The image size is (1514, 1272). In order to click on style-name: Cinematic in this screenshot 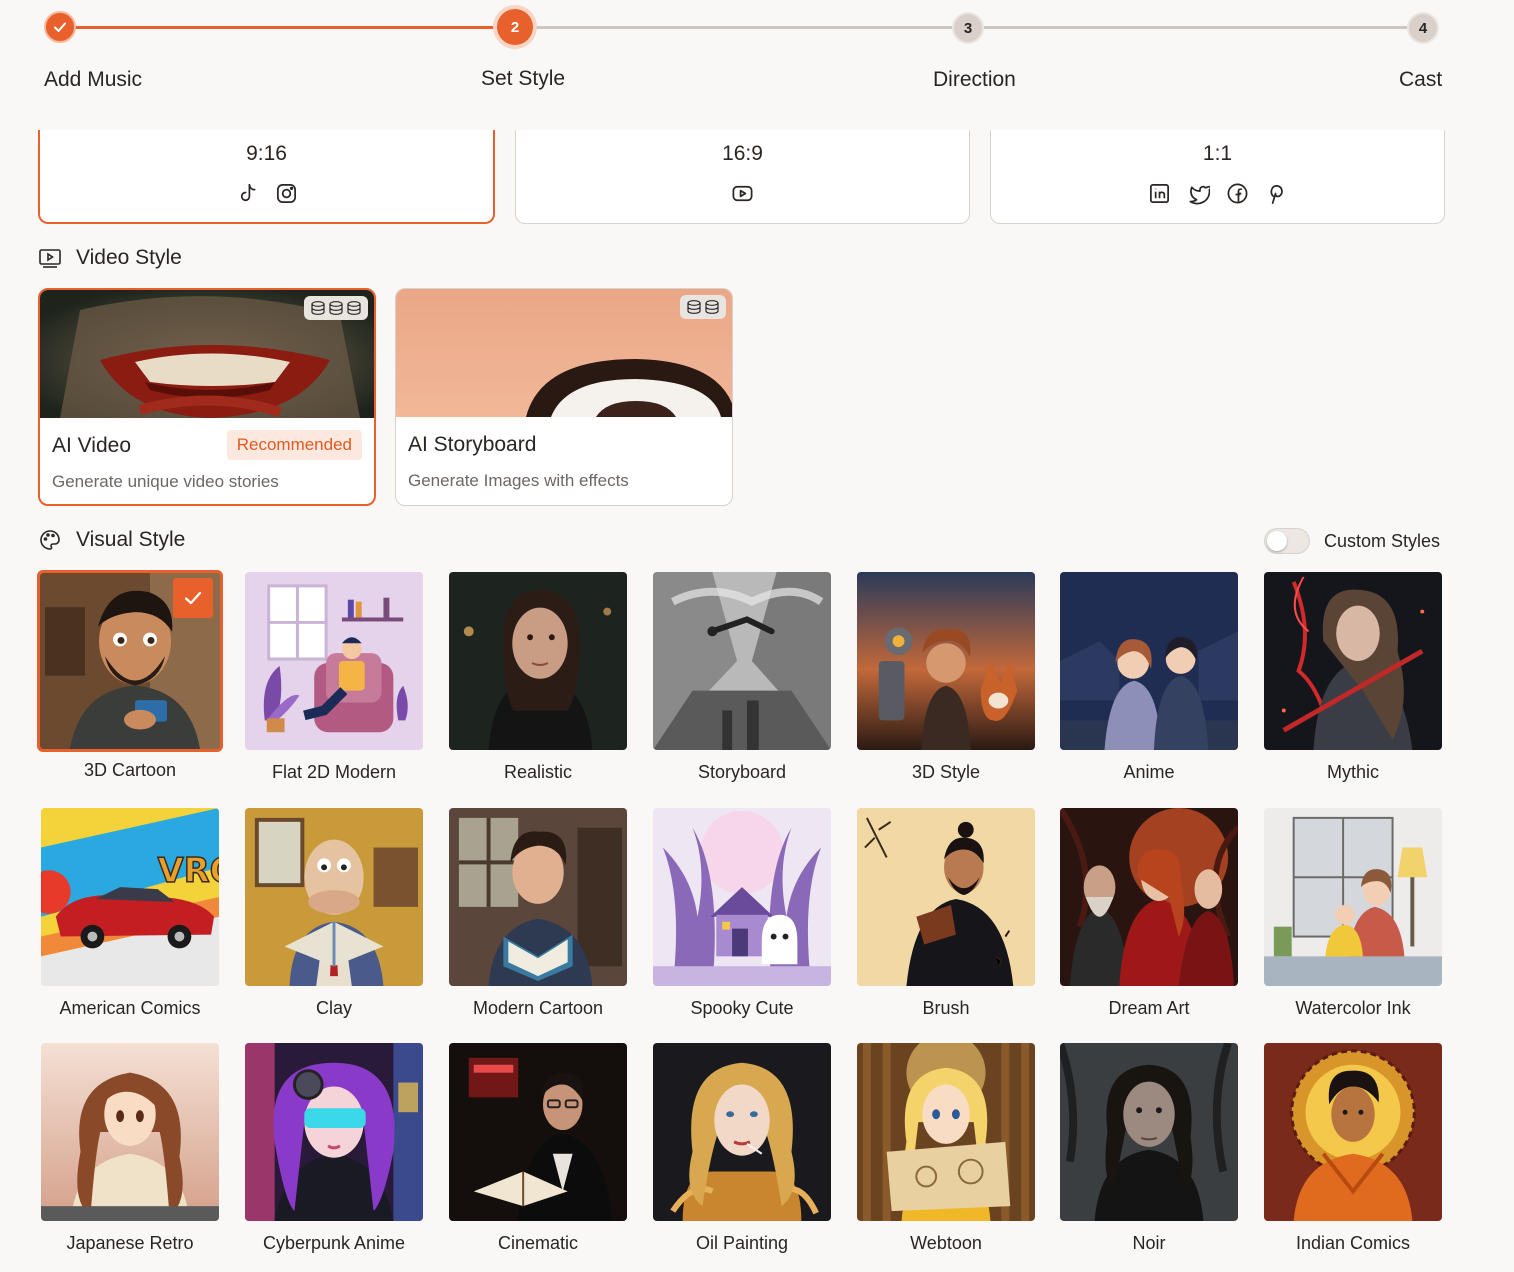, I will do `click(538, 1243)`.